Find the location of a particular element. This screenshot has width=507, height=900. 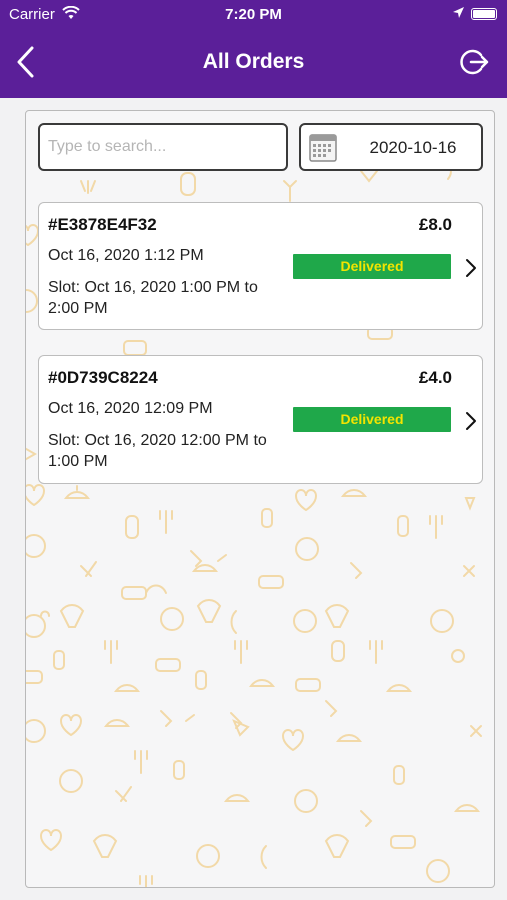

order-price: £8.0 is located at coordinates (435, 224).